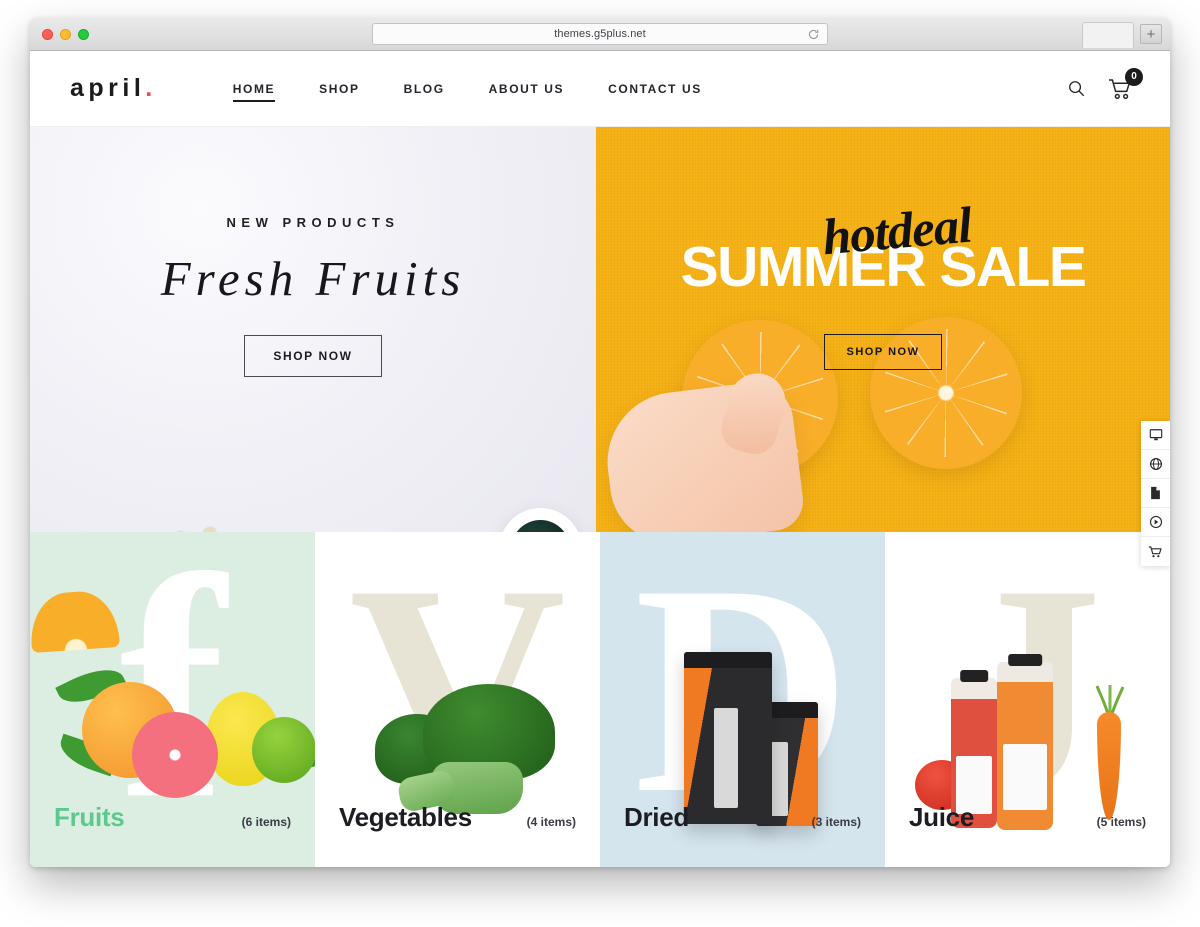 This screenshot has width=1200, height=927. I want to click on nav-item-contact-us: CONTACT US, so click(655, 89).